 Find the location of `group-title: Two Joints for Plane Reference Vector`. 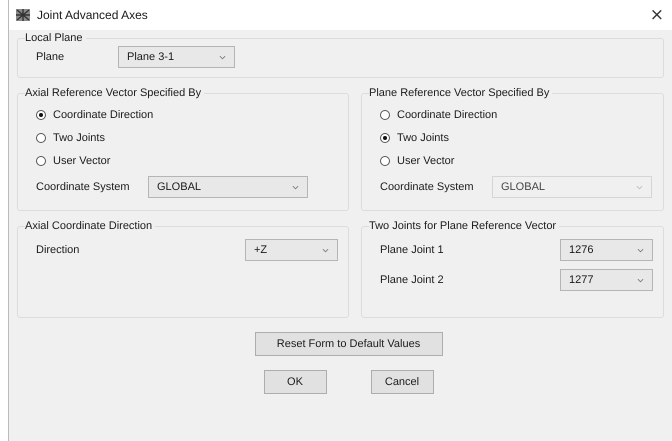

group-title: Two Joints for Plane Reference Vector is located at coordinates (463, 226).